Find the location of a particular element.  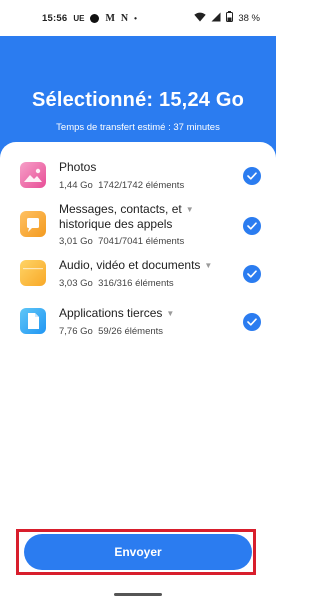

item-count: 7041/7041 éléments is located at coordinates (141, 241).